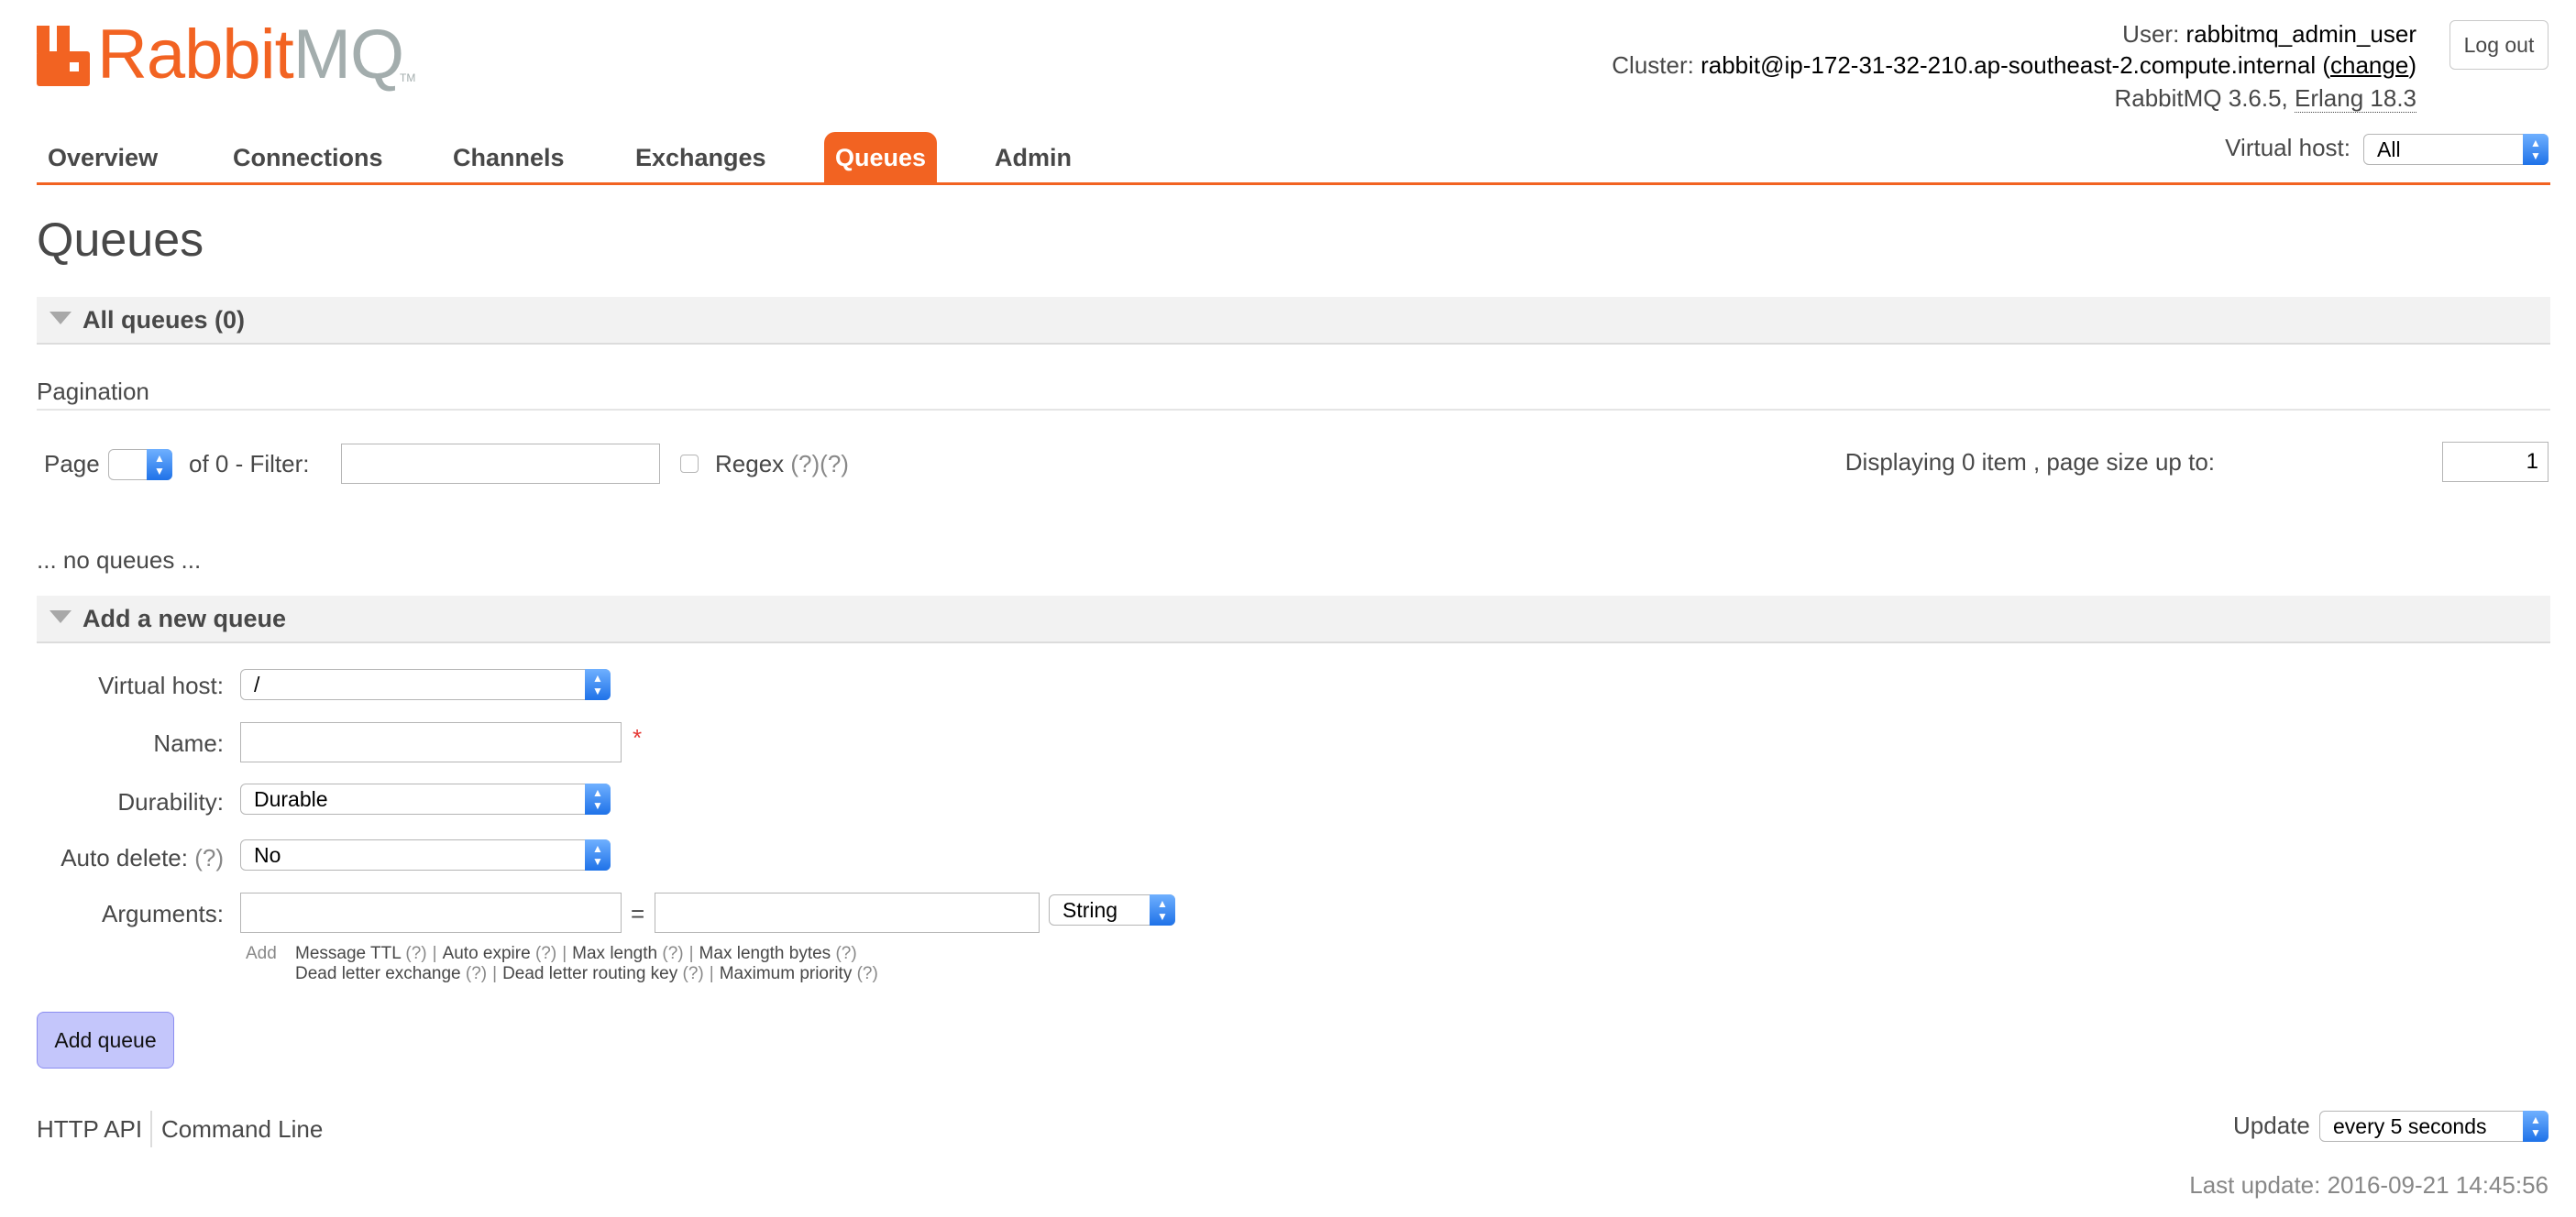 This screenshot has width=2576, height=1217. I want to click on nav-tab-channels: Channels, so click(509, 157).